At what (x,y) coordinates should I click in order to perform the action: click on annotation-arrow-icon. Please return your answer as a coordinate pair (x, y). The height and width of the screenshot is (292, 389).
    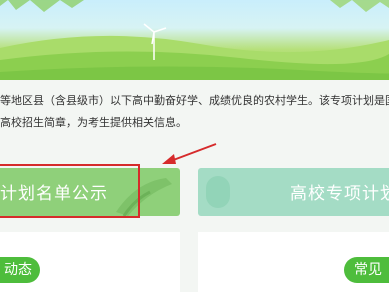
    Looking at the image, I should click on (189, 153).